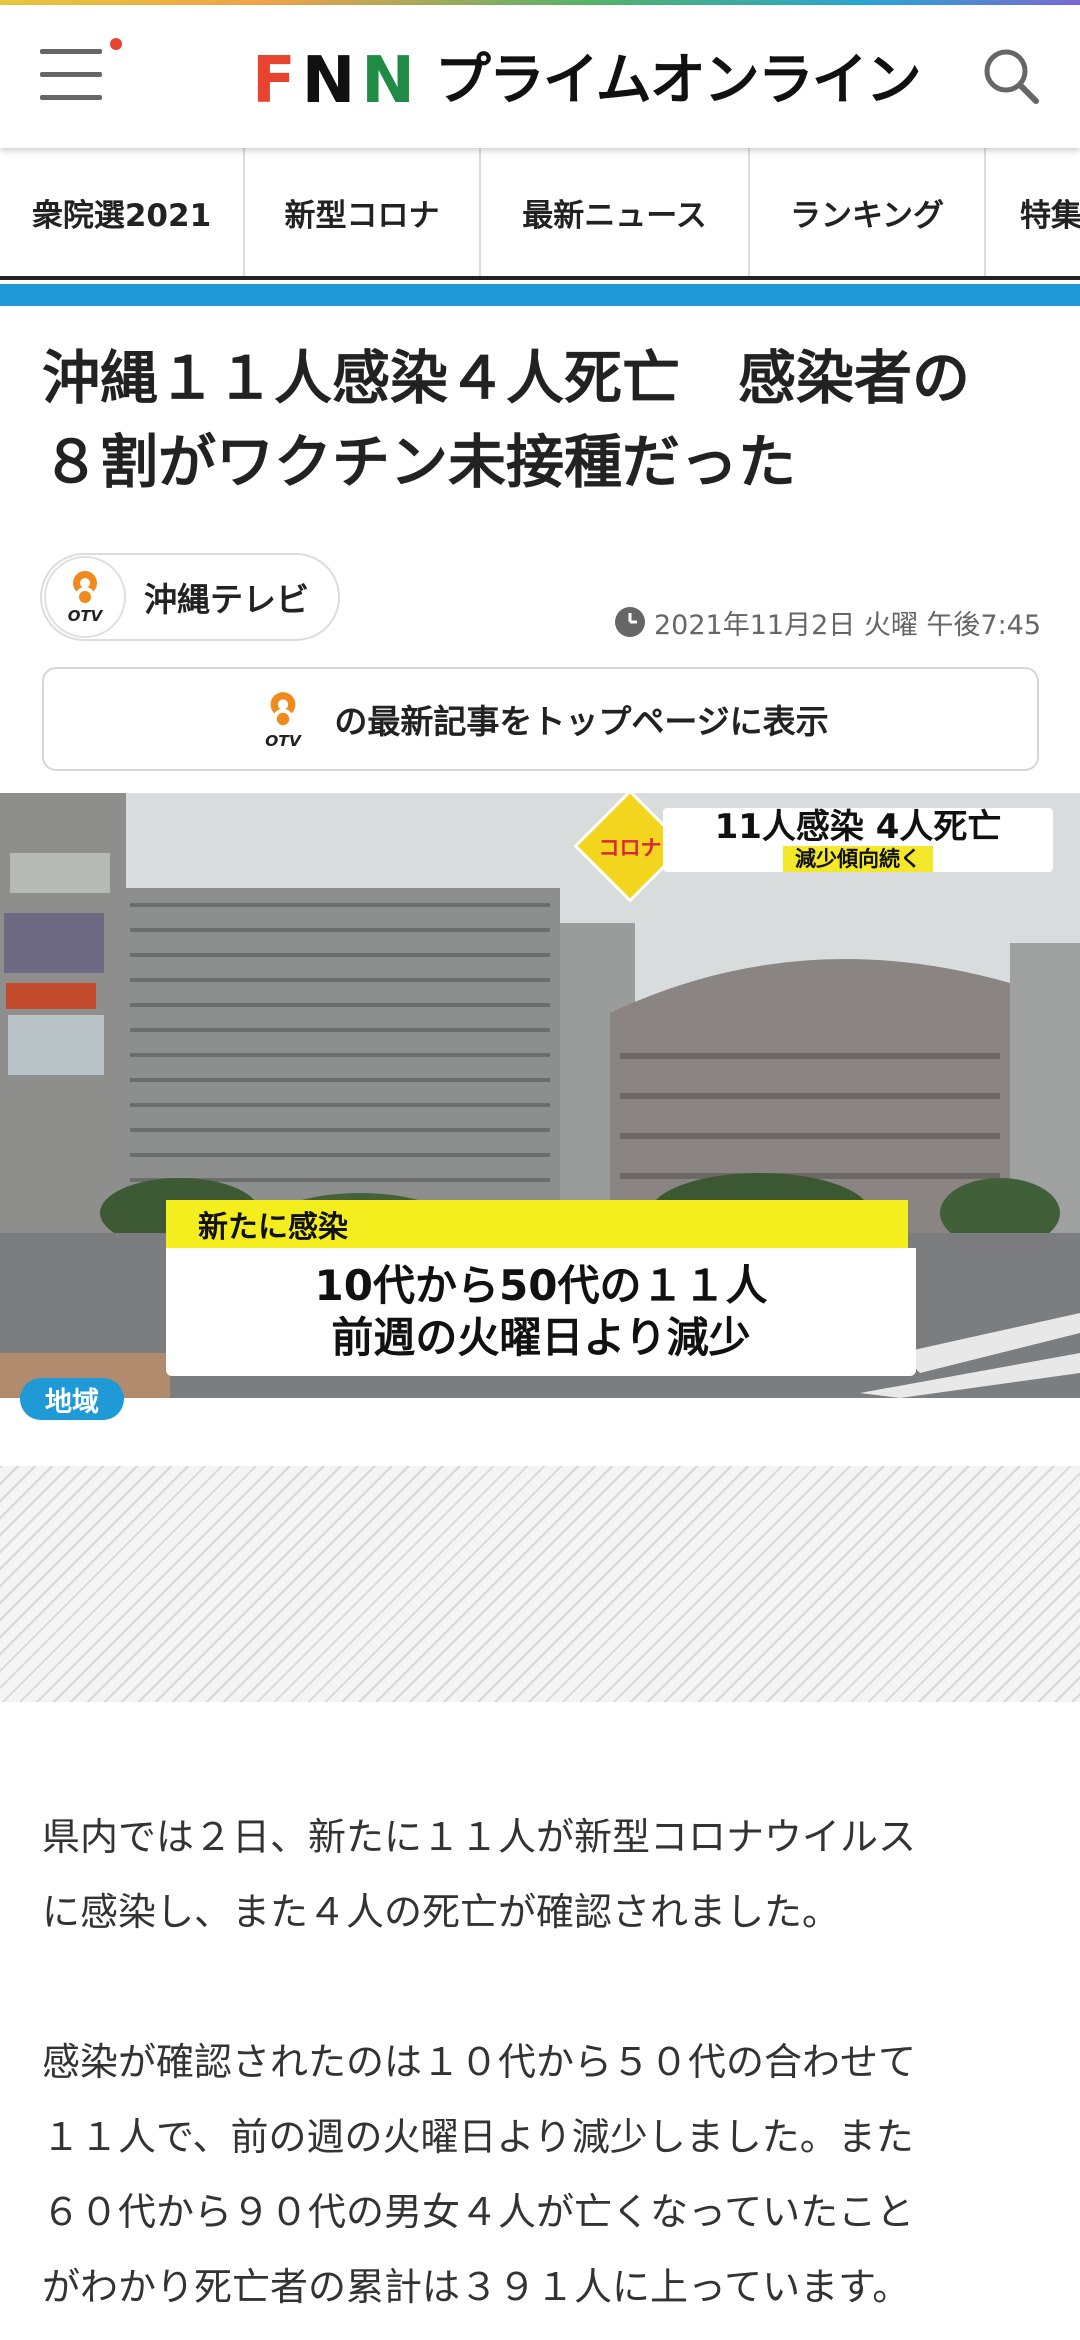  I want to click on nav-tab-features: 特集, so click(1033, 212).